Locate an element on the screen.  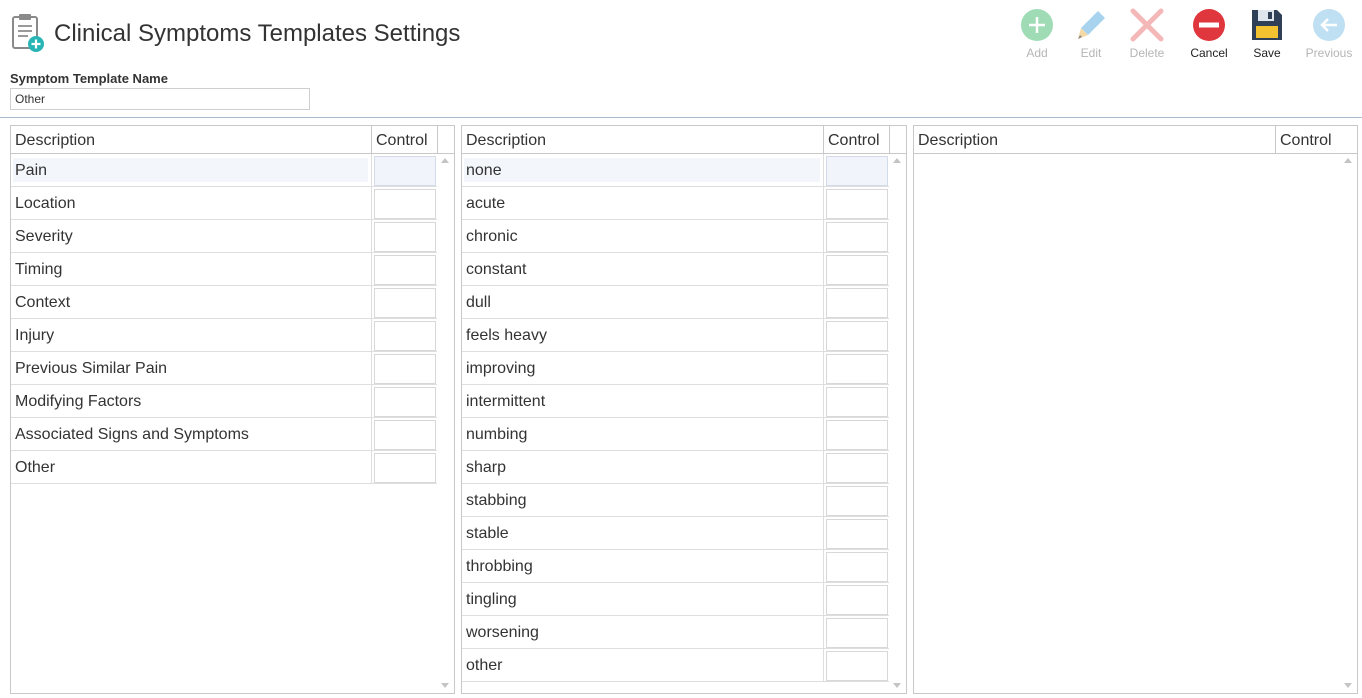
table-row: tingling is located at coordinates (675, 599).